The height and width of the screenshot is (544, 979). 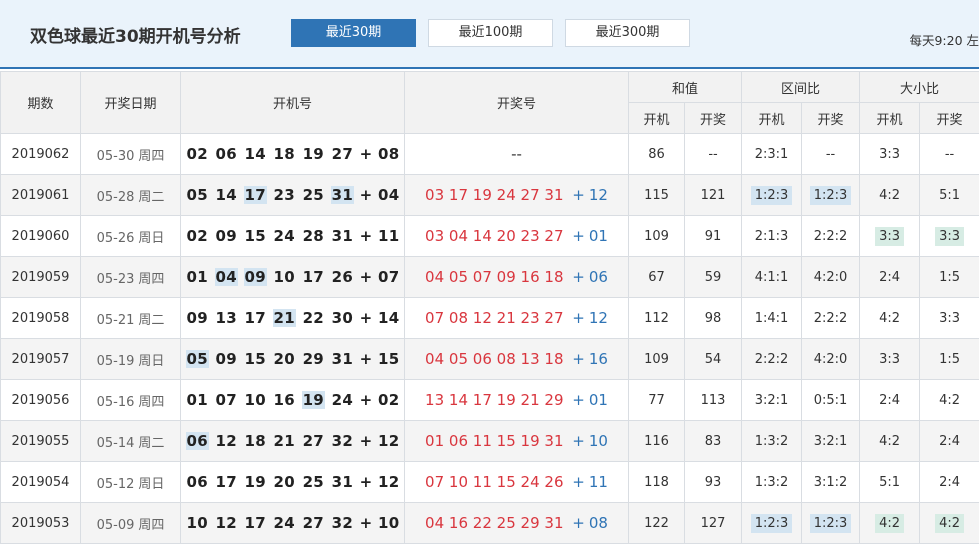 I want to click on machine-red-ball: 27, so click(x=342, y=154).